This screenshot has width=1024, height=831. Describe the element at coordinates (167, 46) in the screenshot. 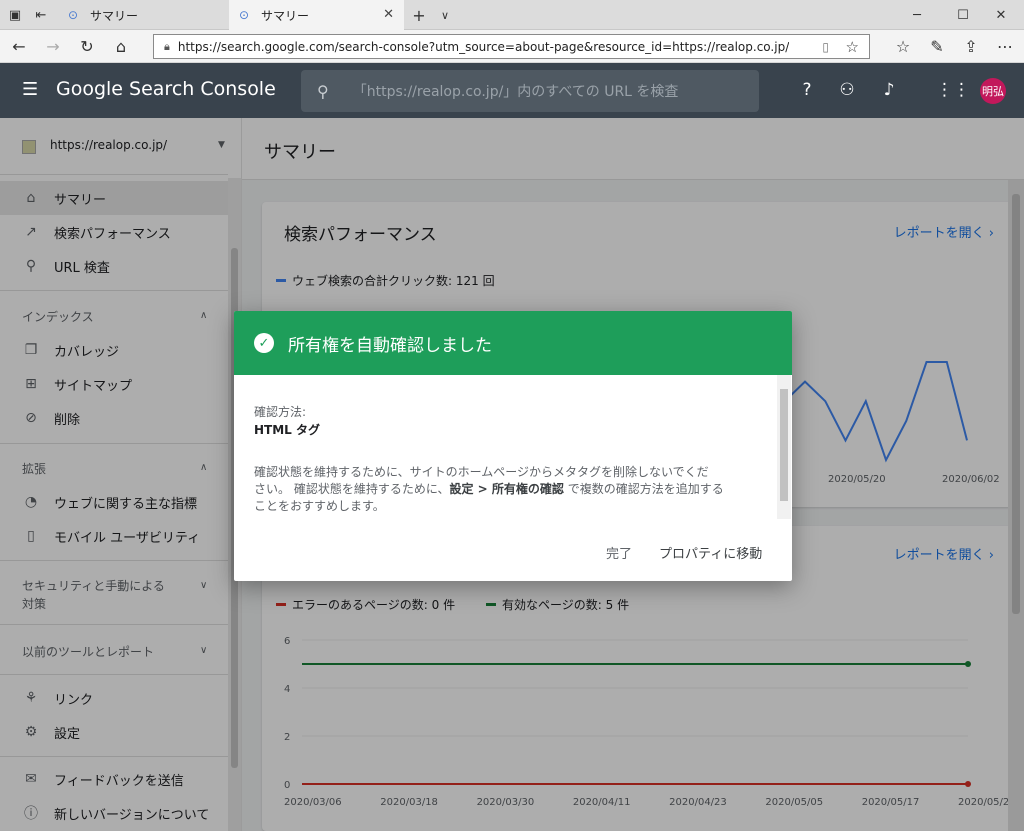

I see `lock-icon: 🔒︎` at that location.